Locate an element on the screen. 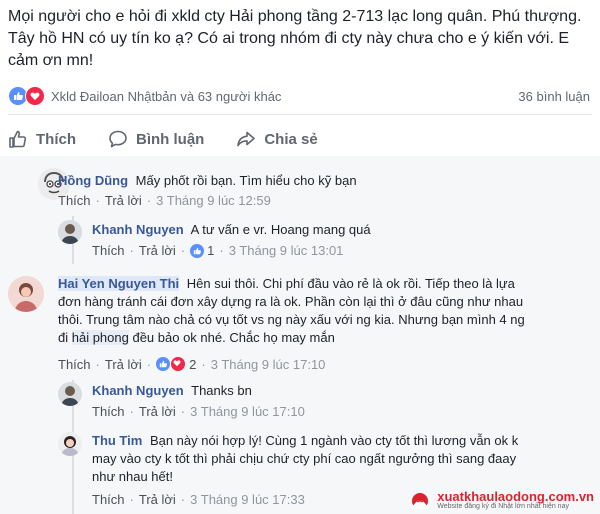 The width and height of the screenshot is (600, 514). fuji-logo-icon is located at coordinates (420, 500).